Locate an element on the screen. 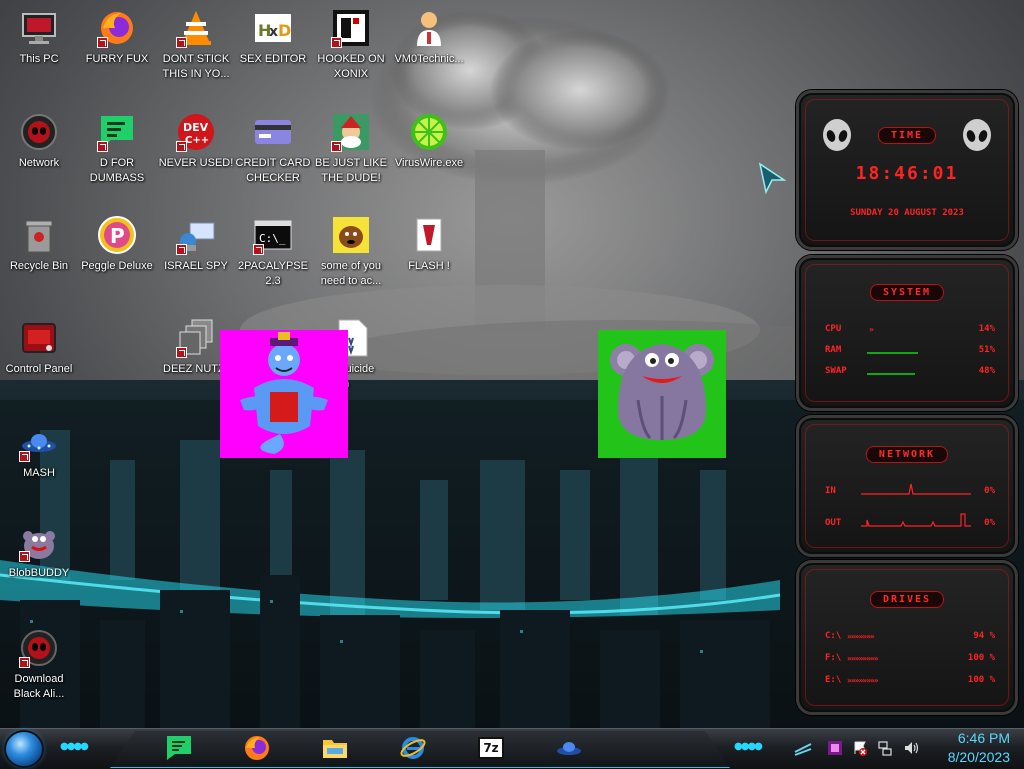 This screenshot has height=769, width=1024. folder-icon is located at coordinates (335, 749).